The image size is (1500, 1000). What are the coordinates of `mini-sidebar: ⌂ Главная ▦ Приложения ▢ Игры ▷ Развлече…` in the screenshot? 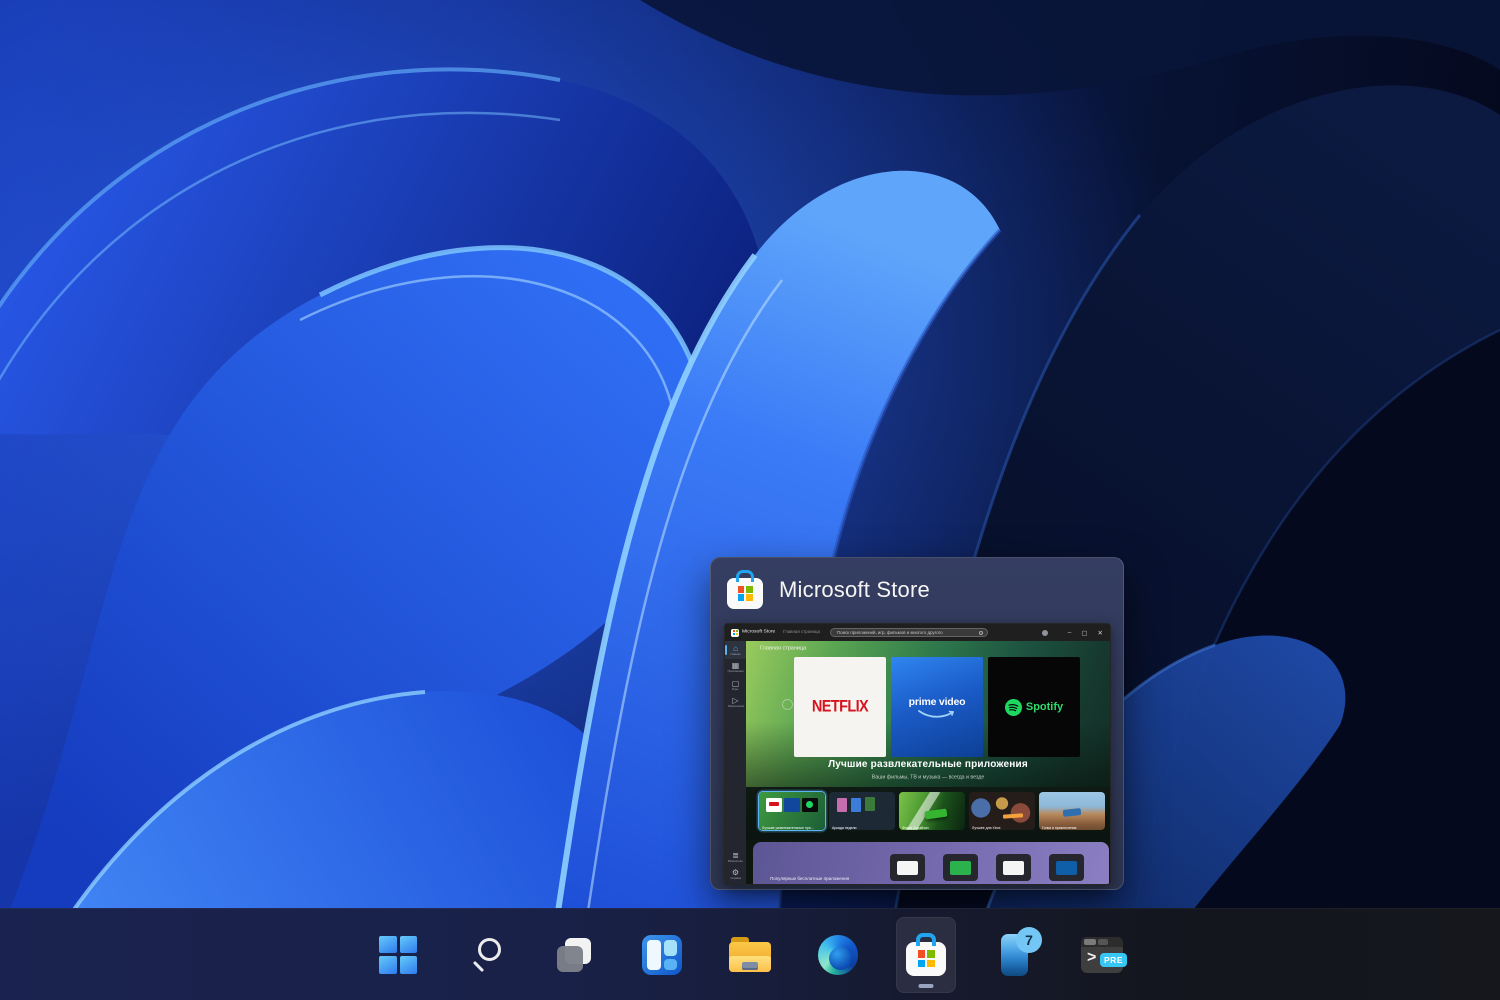 It's located at (735, 762).